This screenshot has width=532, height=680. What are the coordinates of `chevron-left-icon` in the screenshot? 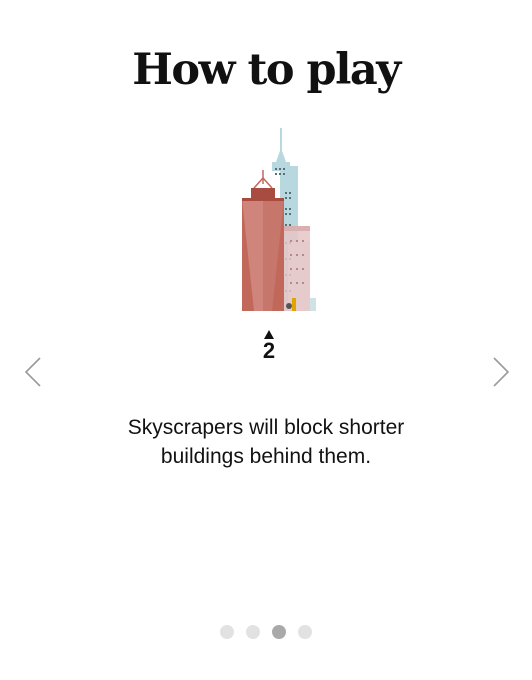 It's located at (32, 372).